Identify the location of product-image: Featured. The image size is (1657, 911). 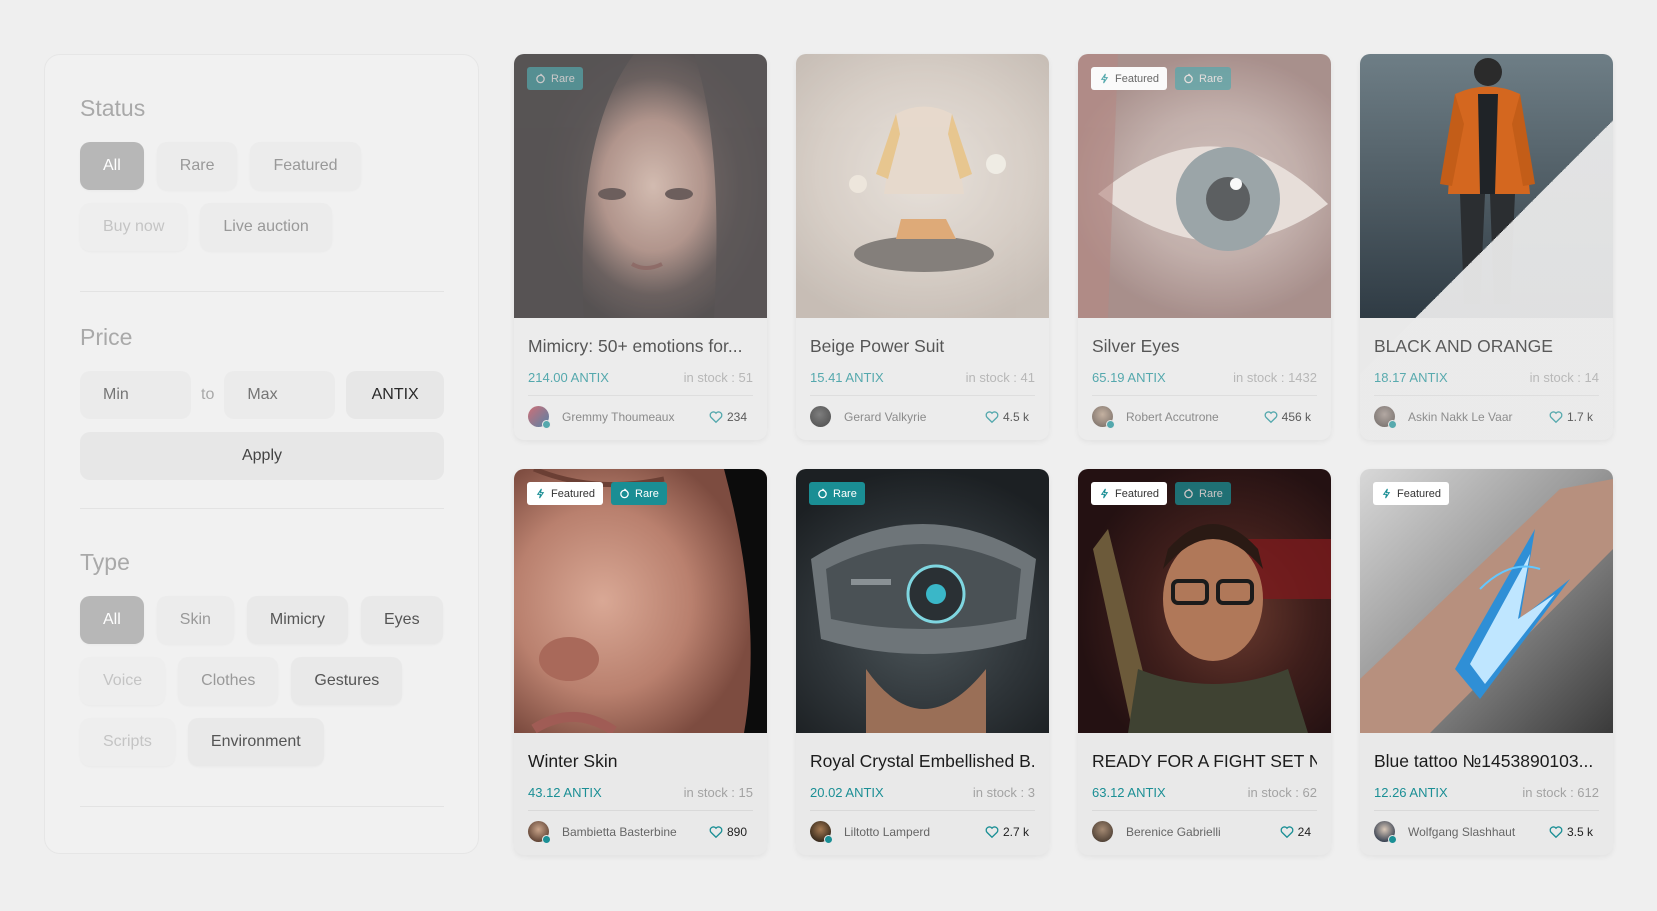
(1486, 601).